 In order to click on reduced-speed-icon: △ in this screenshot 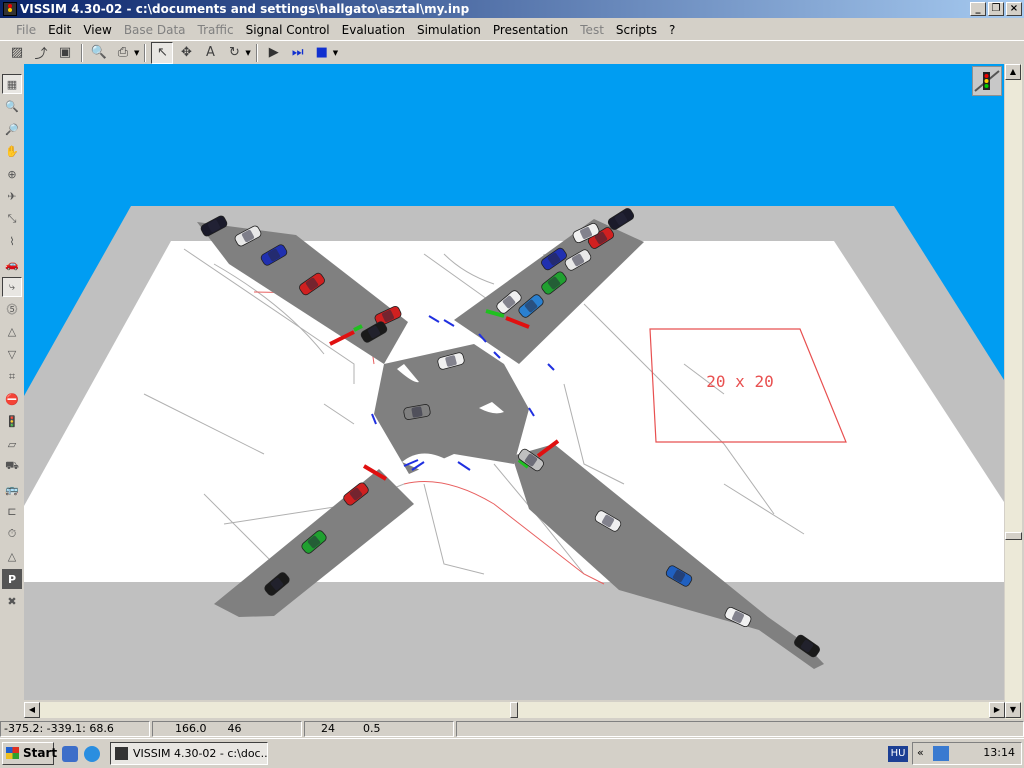, I will do `click(12, 332)`.